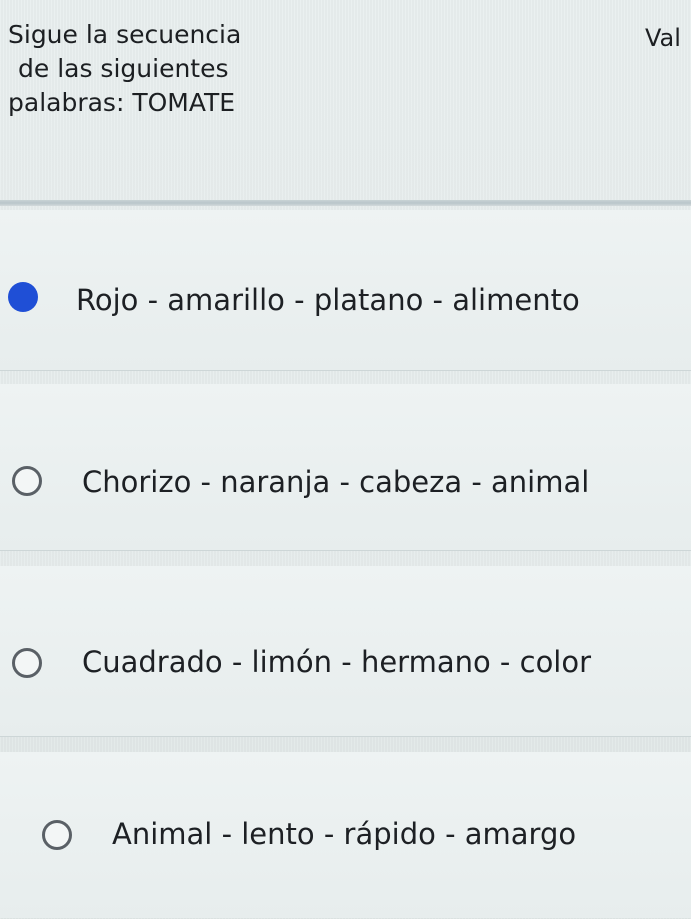 The image size is (691, 919). Describe the element at coordinates (122, 102) in the screenshot. I see `question-line-3: palabras: TOMATE` at that location.